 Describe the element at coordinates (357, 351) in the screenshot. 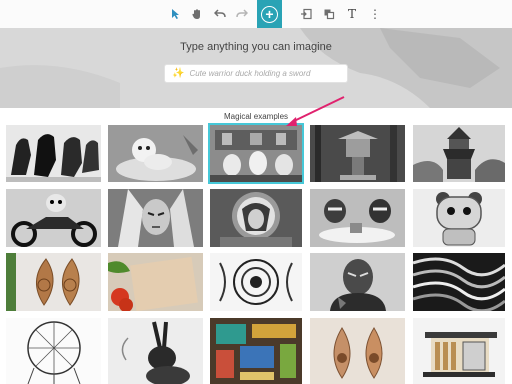

I see `example-tile-wooden-earrings` at that location.